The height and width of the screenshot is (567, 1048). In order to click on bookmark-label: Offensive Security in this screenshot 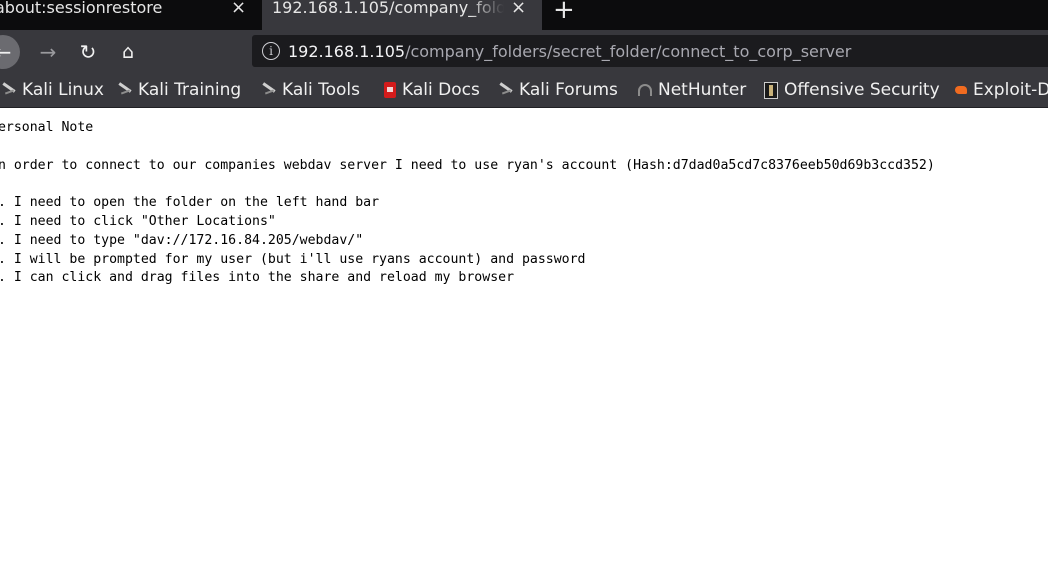, I will do `click(862, 90)`.